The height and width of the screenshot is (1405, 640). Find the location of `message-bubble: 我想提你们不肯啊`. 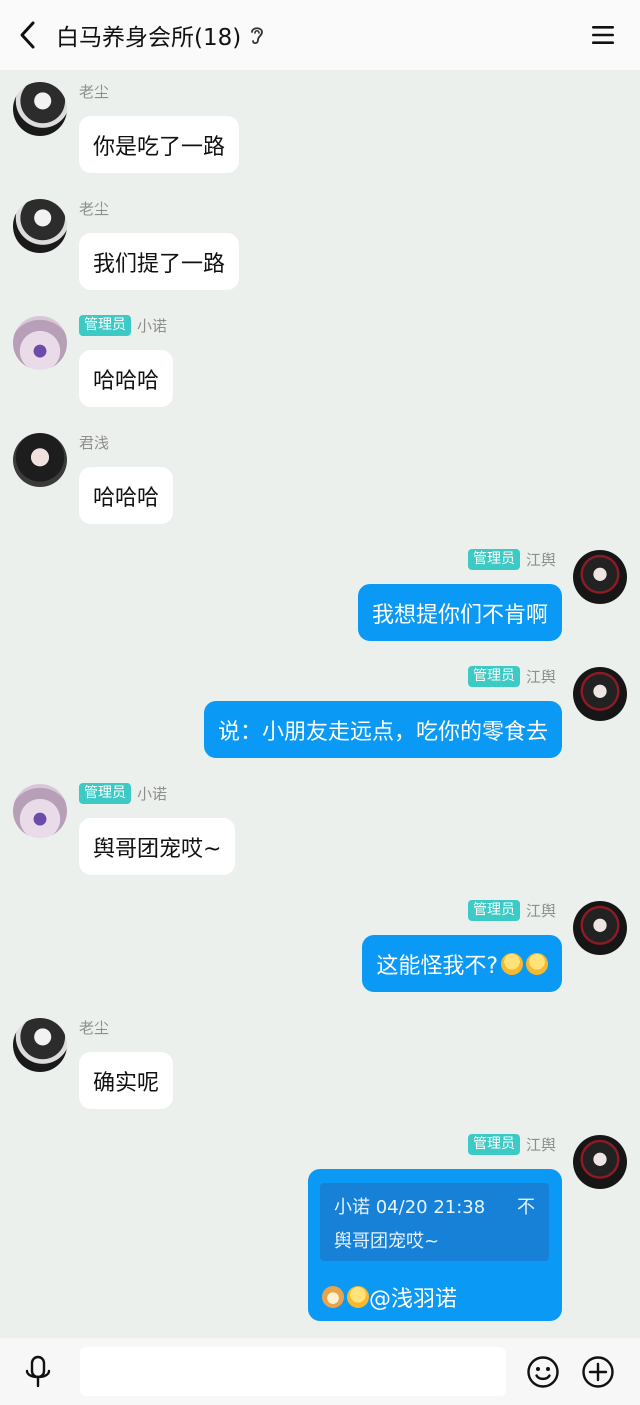

message-bubble: 我想提你们不肯啊 is located at coordinates (459, 612).